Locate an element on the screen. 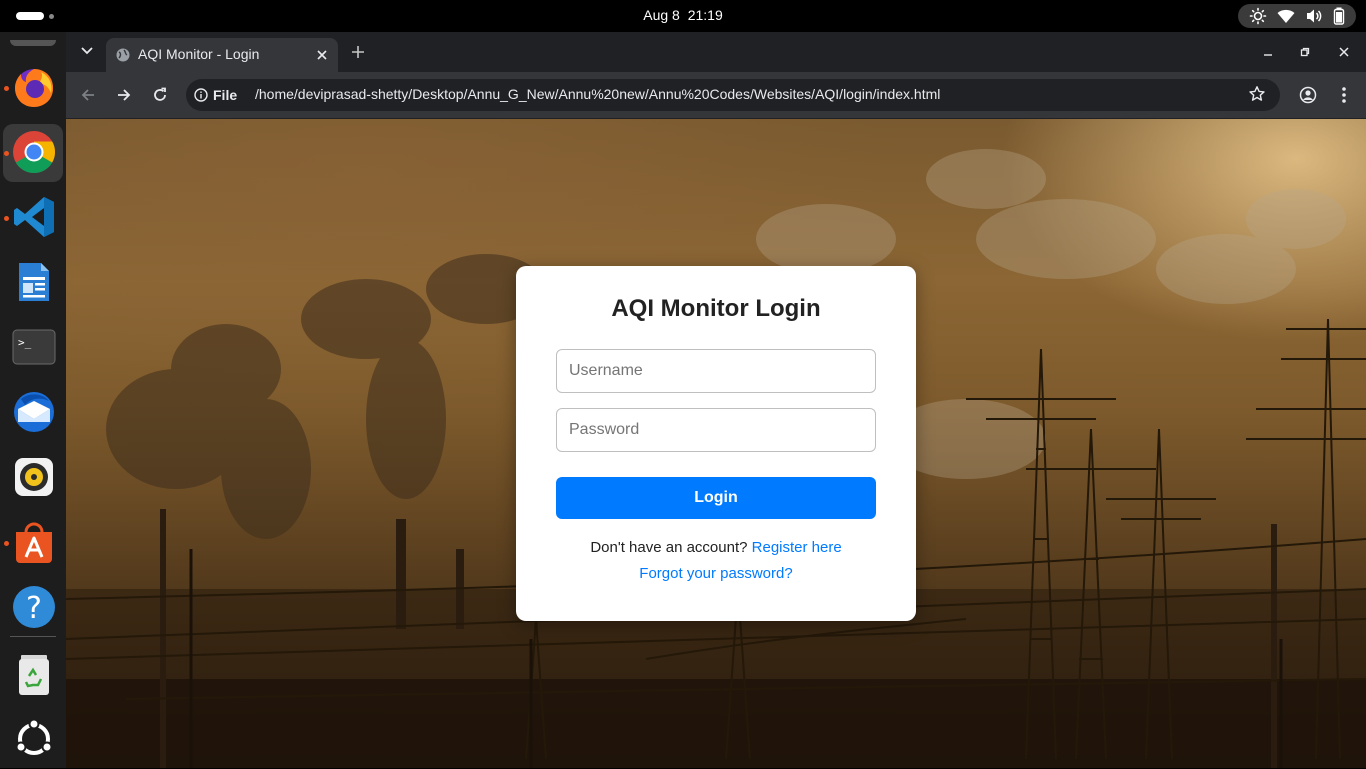  profile-icon is located at coordinates (1308, 95).